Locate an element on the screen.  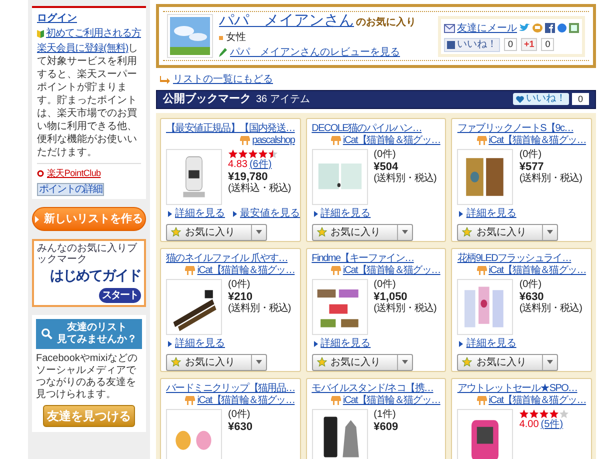
login-link: ログイン is located at coordinates (89, 18).